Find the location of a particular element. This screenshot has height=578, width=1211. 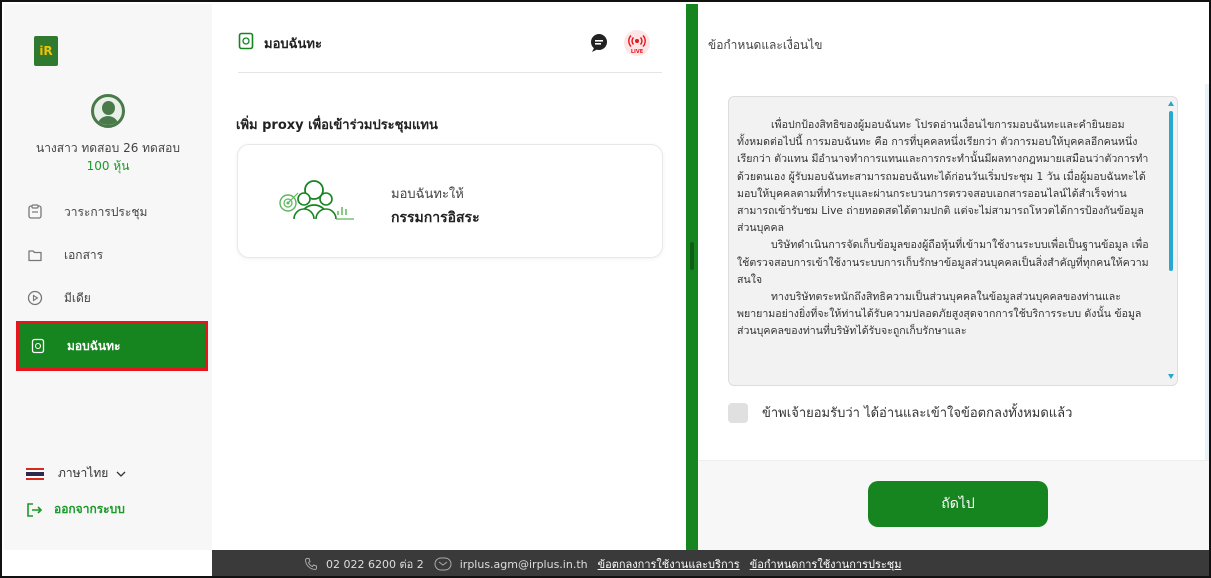

live-badge: LIVE is located at coordinates (637, 52).